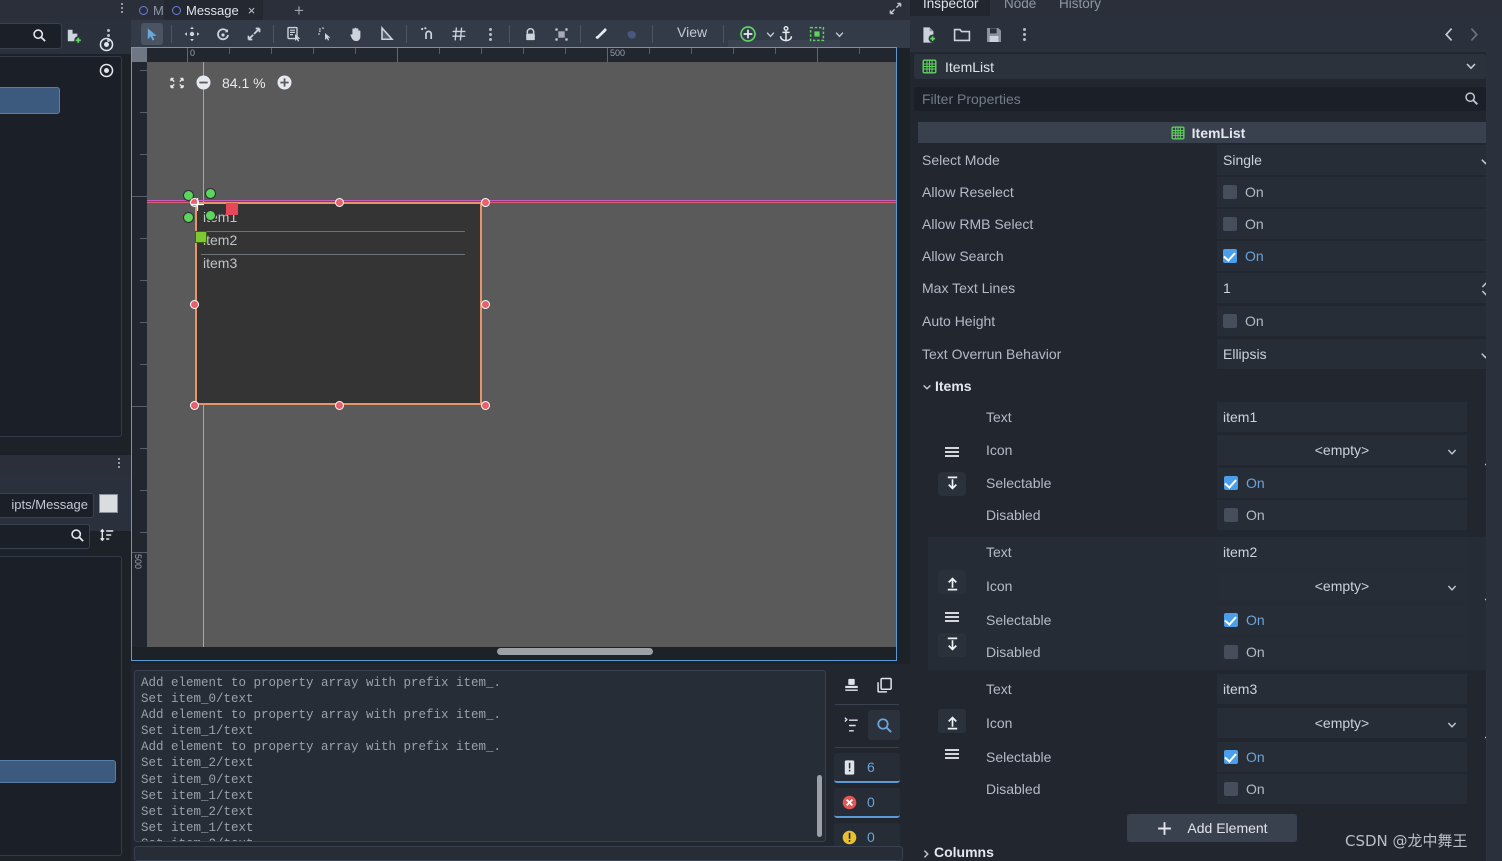  What do you see at coordinates (1080, 5) in the screenshot?
I see `tab-history: History` at bounding box center [1080, 5].